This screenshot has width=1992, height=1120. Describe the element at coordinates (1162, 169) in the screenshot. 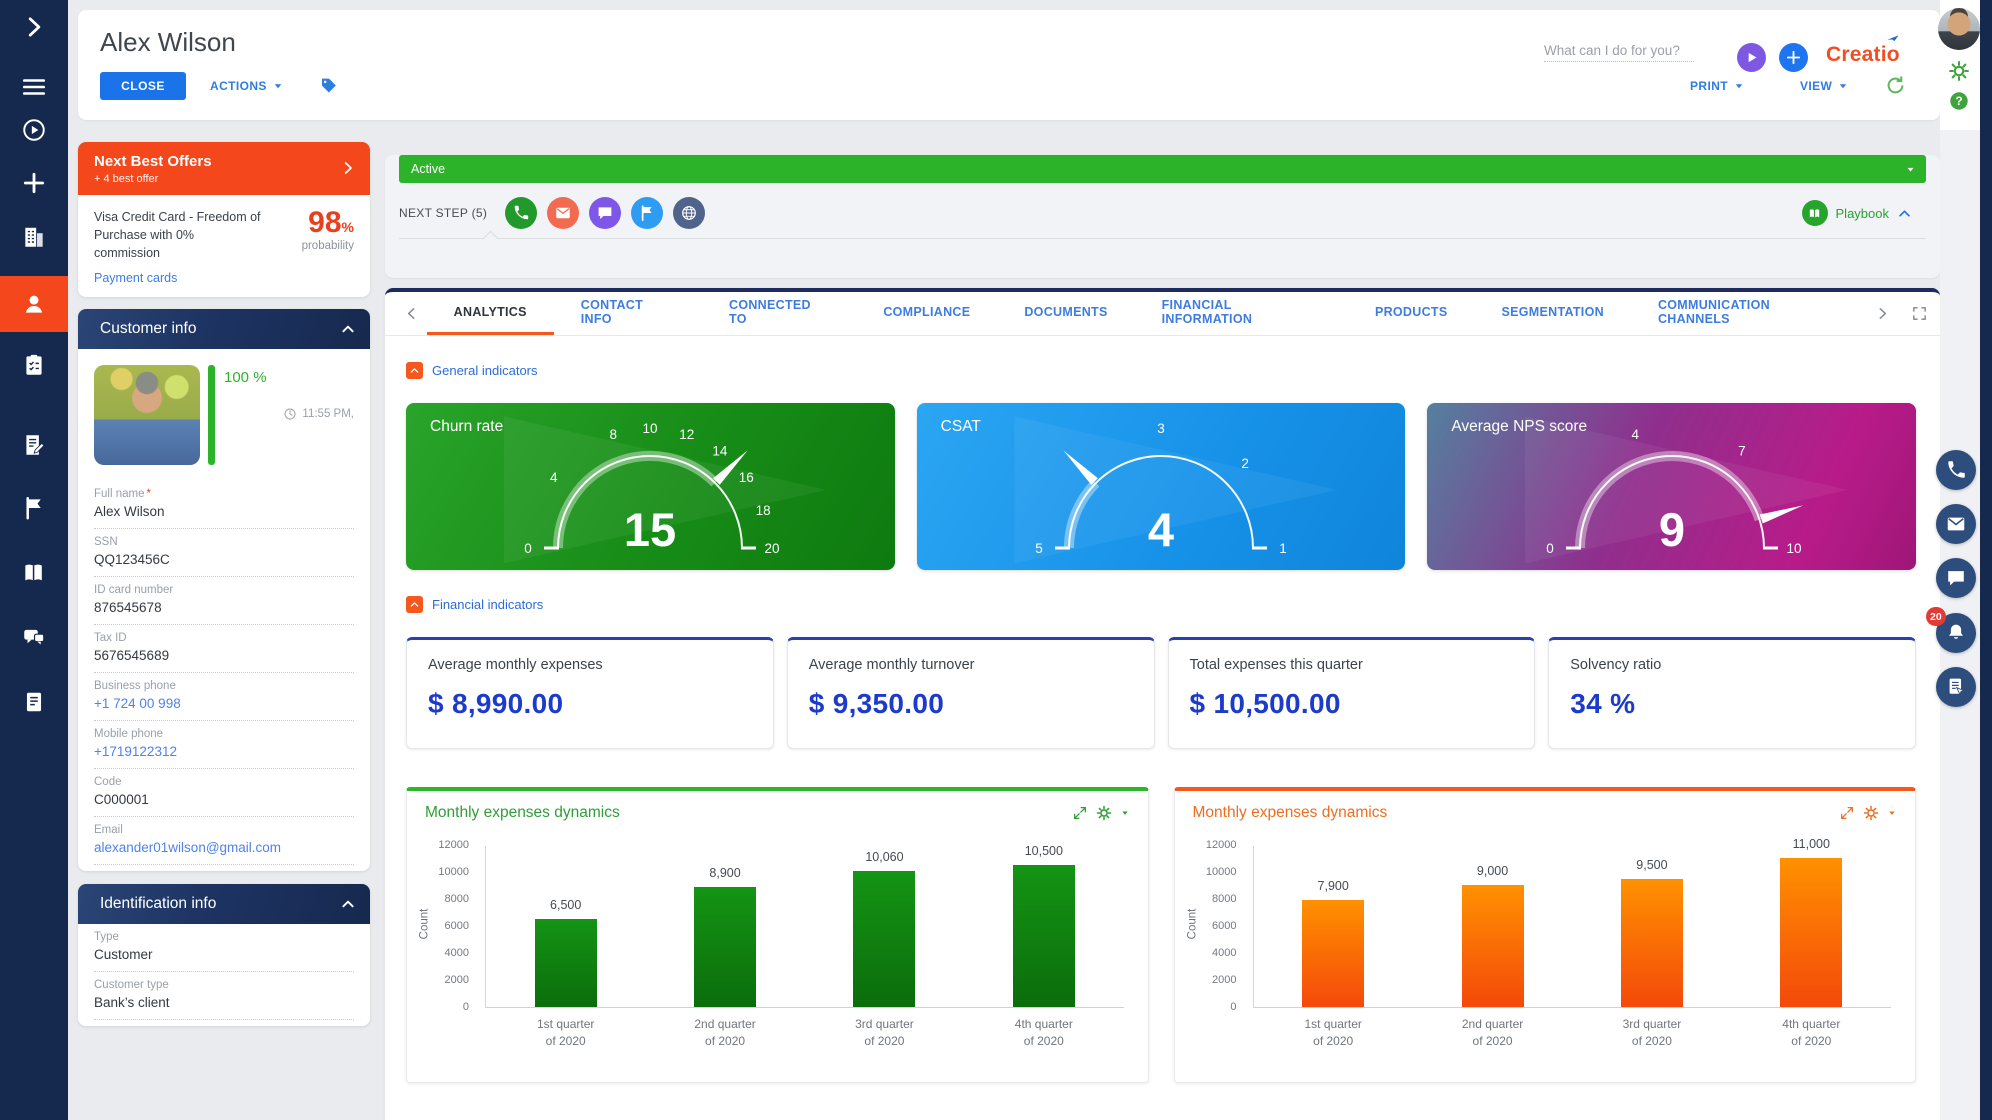

I see `status-bar: Active` at that location.